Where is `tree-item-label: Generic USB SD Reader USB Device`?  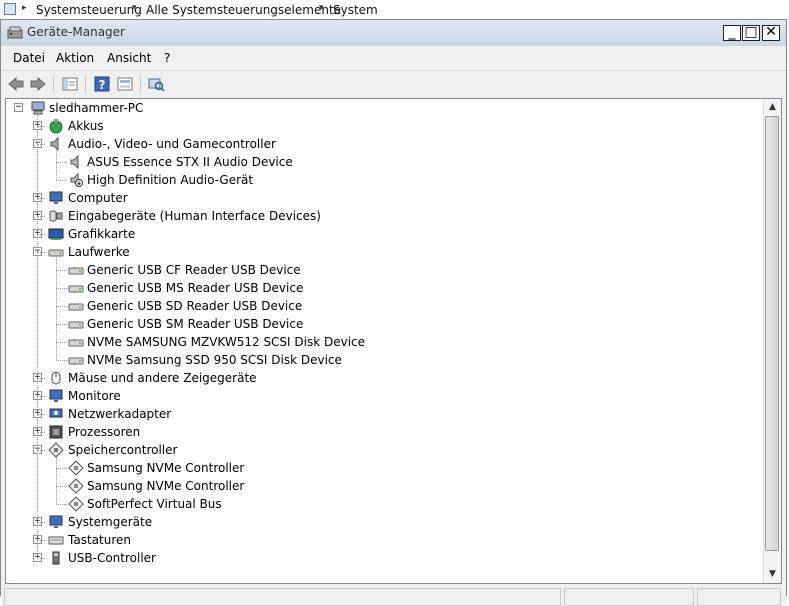
tree-item-label: Generic USB SD Reader USB Device is located at coordinates (195, 306).